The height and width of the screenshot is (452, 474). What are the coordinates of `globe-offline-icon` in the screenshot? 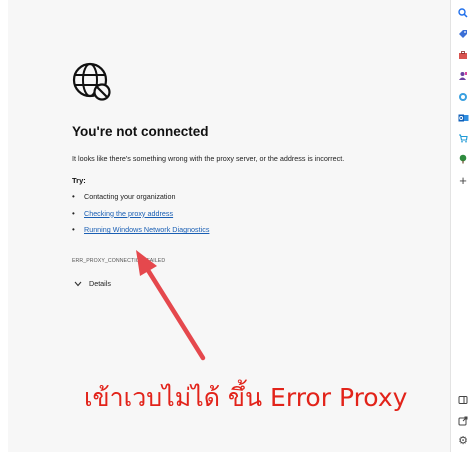 It's located at (91, 81).